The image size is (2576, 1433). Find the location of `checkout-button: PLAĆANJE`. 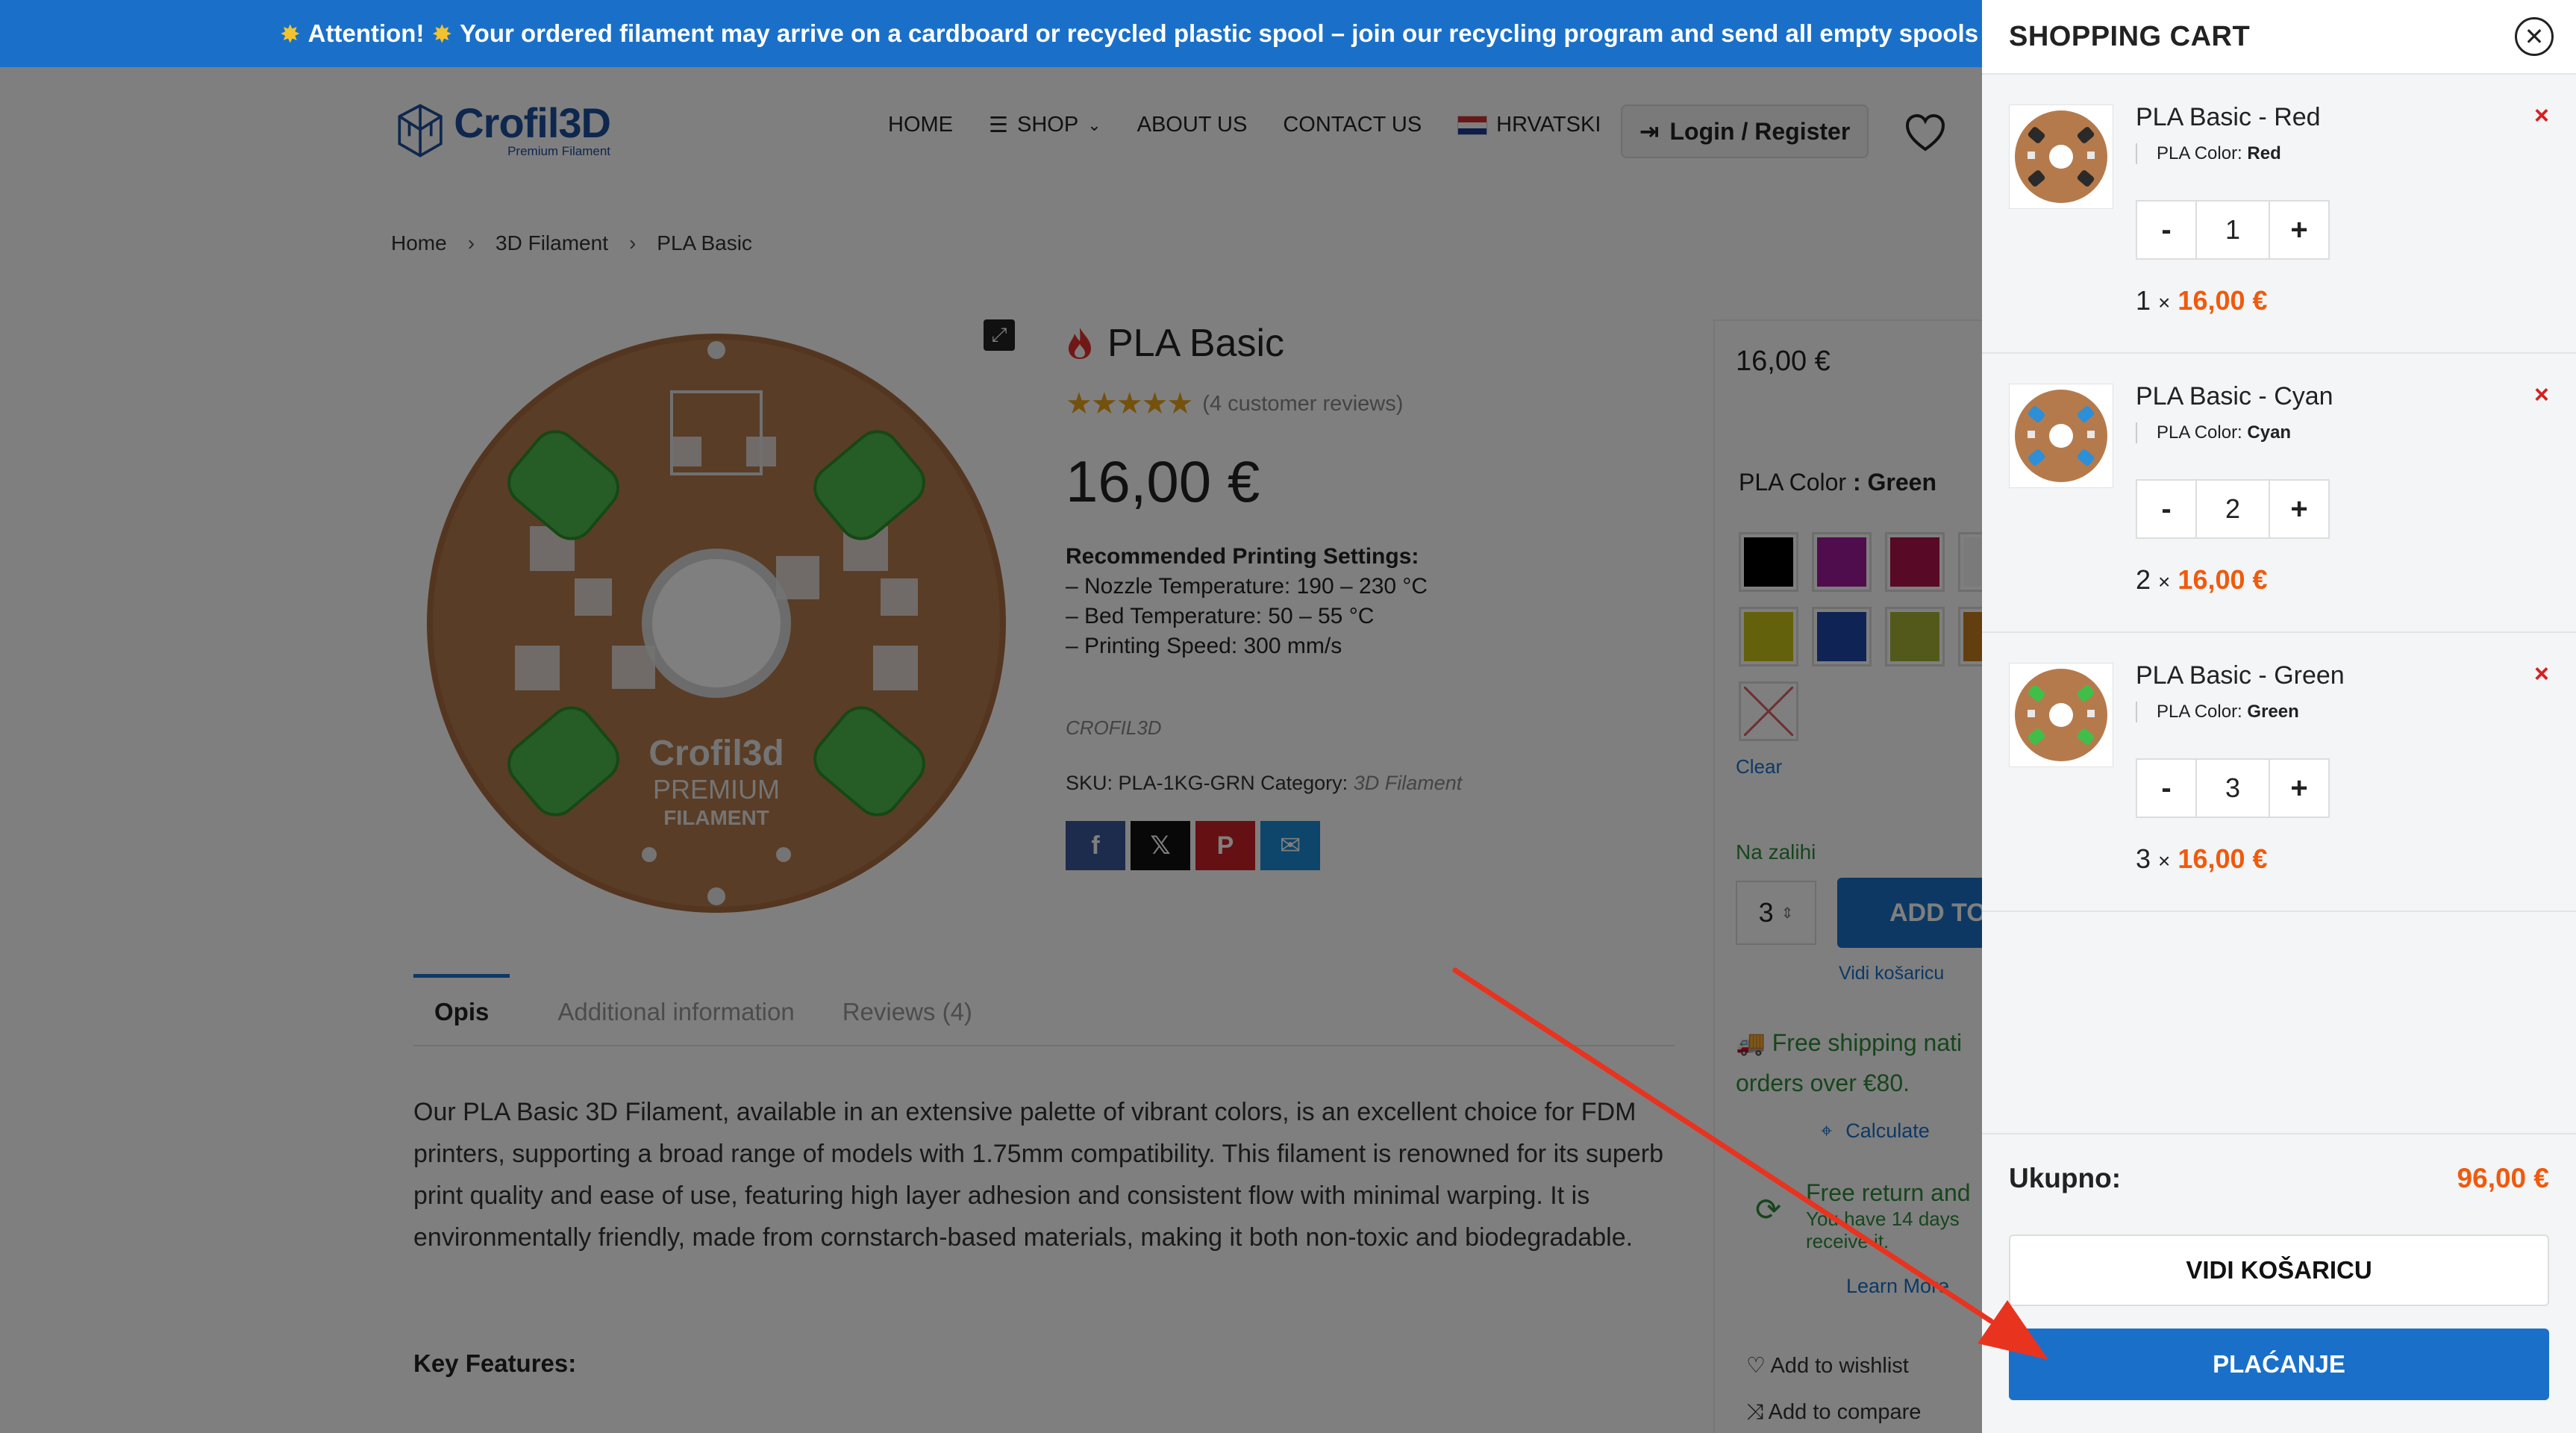

checkout-button: PLAĆANJE is located at coordinates (2279, 1364).